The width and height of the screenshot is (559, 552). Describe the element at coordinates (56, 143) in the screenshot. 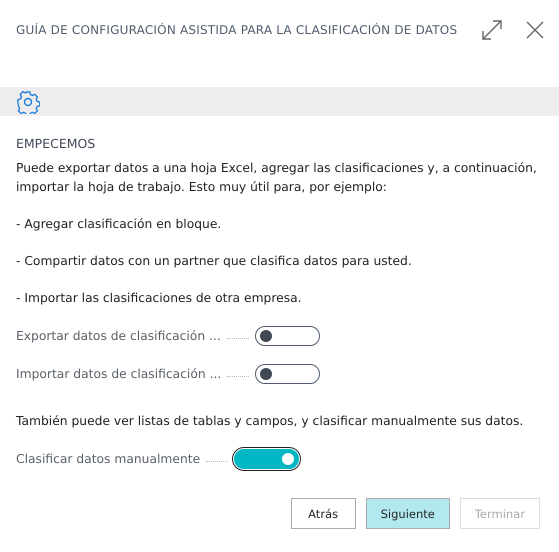

I see `section-heading: EMPECEMOS` at that location.